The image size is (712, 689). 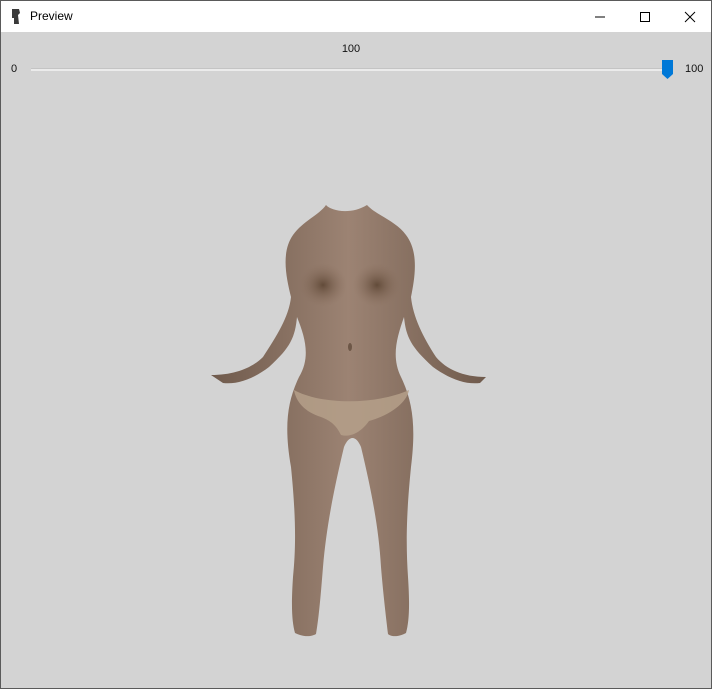 What do you see at coordinates (351, 49) in the screenshot?
I see `slider-value-label: 100` at bounding box center [351, 49].